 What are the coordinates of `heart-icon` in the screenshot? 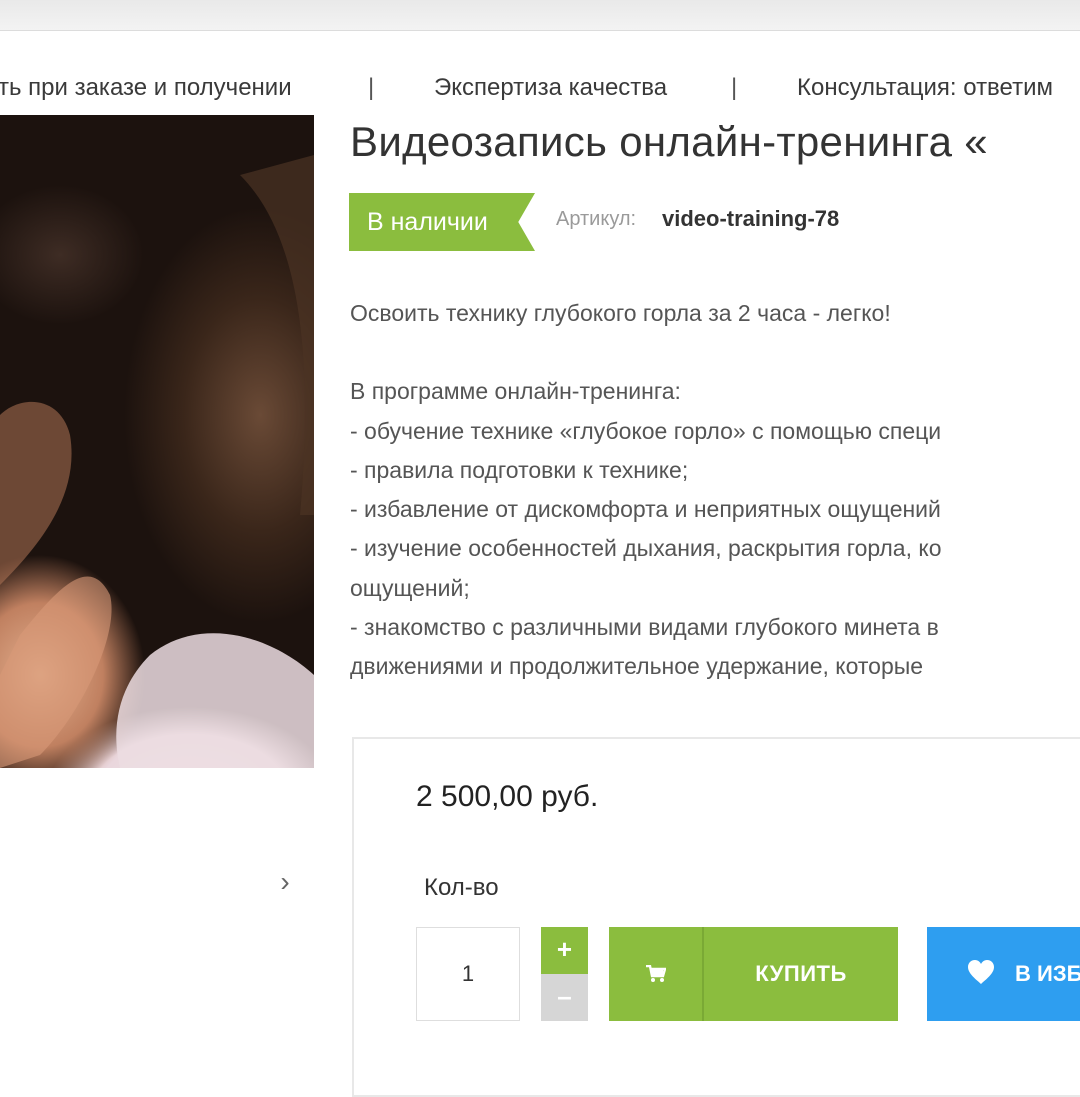 It's located at (981, 974).